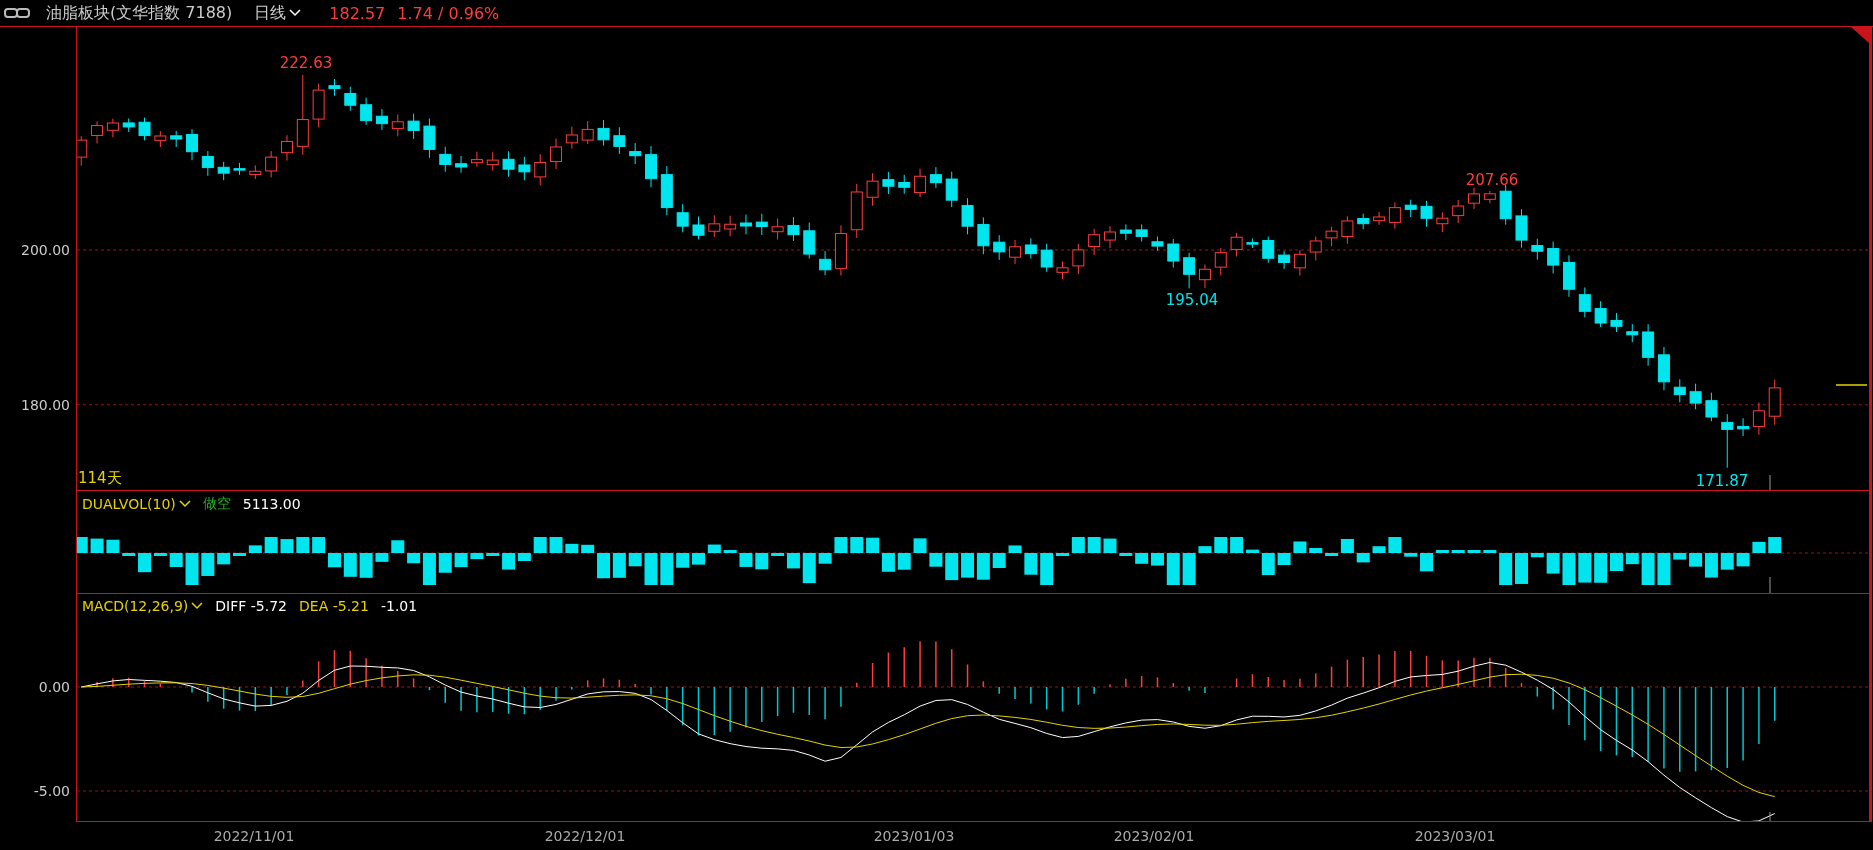 The image size is (1873, 850). Describe the element at coordinates (271, 504) in the screenshot. I see `indicator-value: 5113.00` at that location.